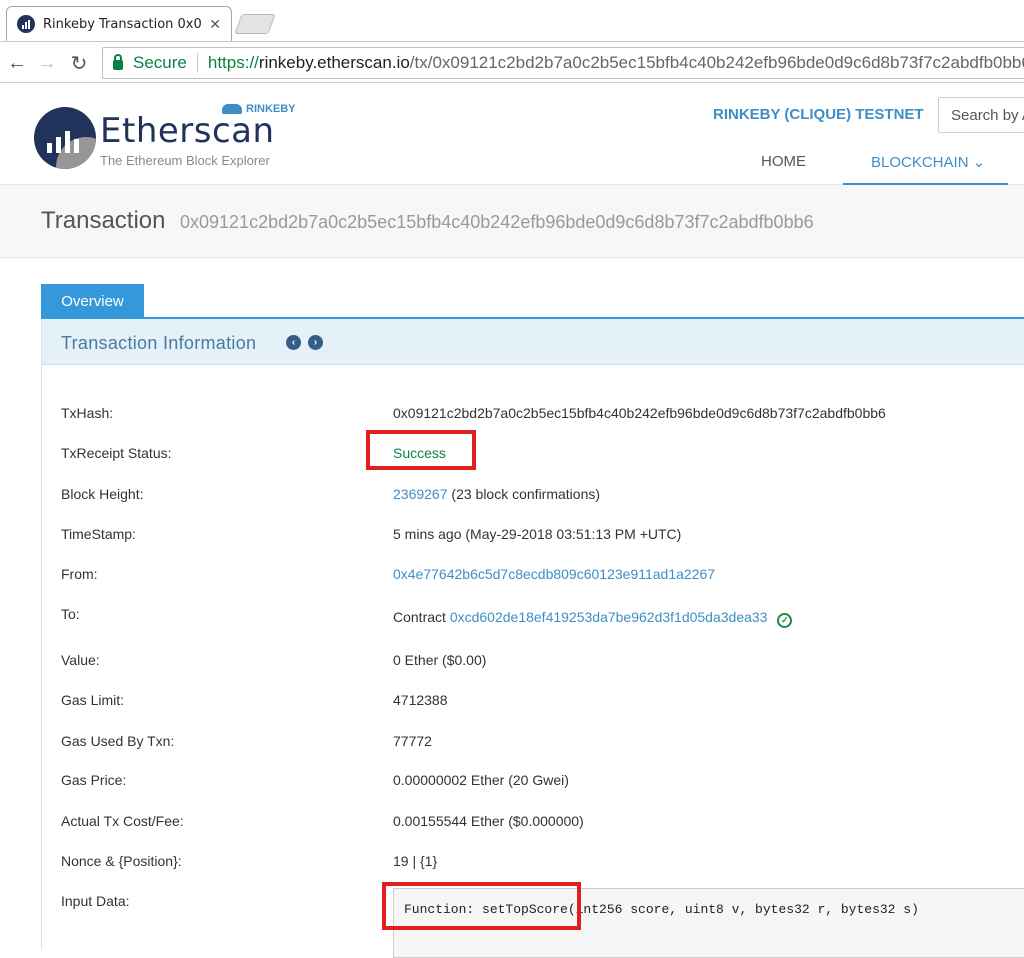 Image resolution: width=1024 pixels, height=958 pixels. What do you see at coordinates (185, 160) in the screenshot?
I see `logo-tagline: The Ethereum Block Explorer` at bounding box center [185, 160].